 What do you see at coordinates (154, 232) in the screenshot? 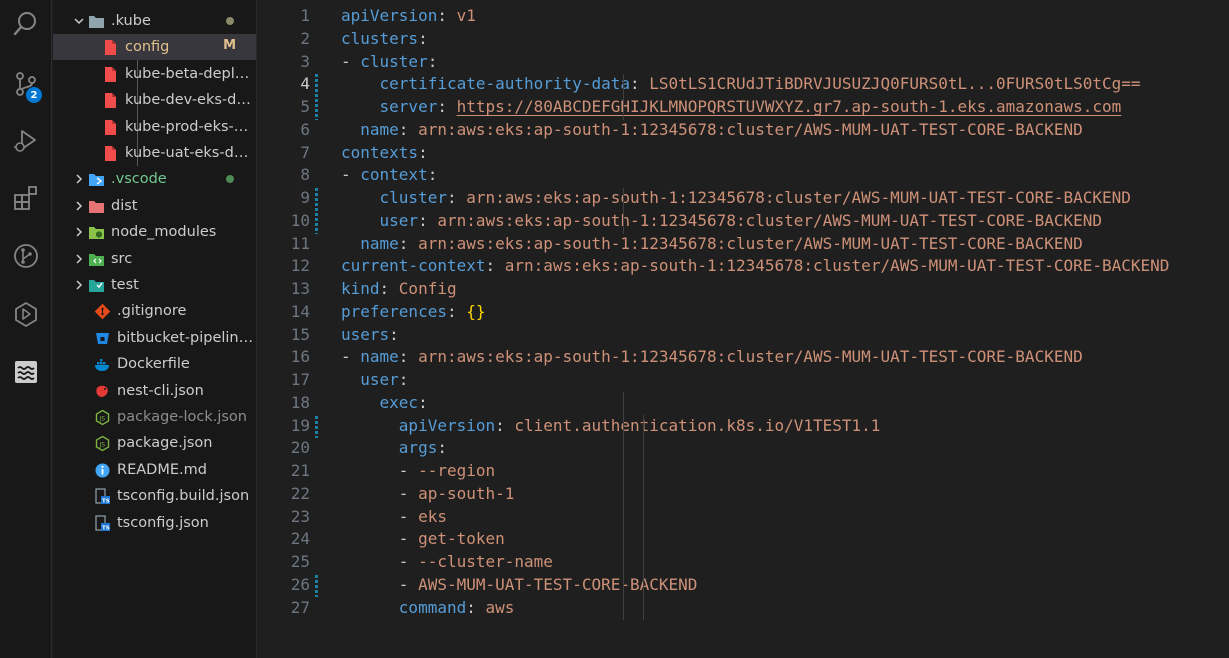
I see `tree-item-node-modules-folder: node_modules` at bounding box center [154, 232].